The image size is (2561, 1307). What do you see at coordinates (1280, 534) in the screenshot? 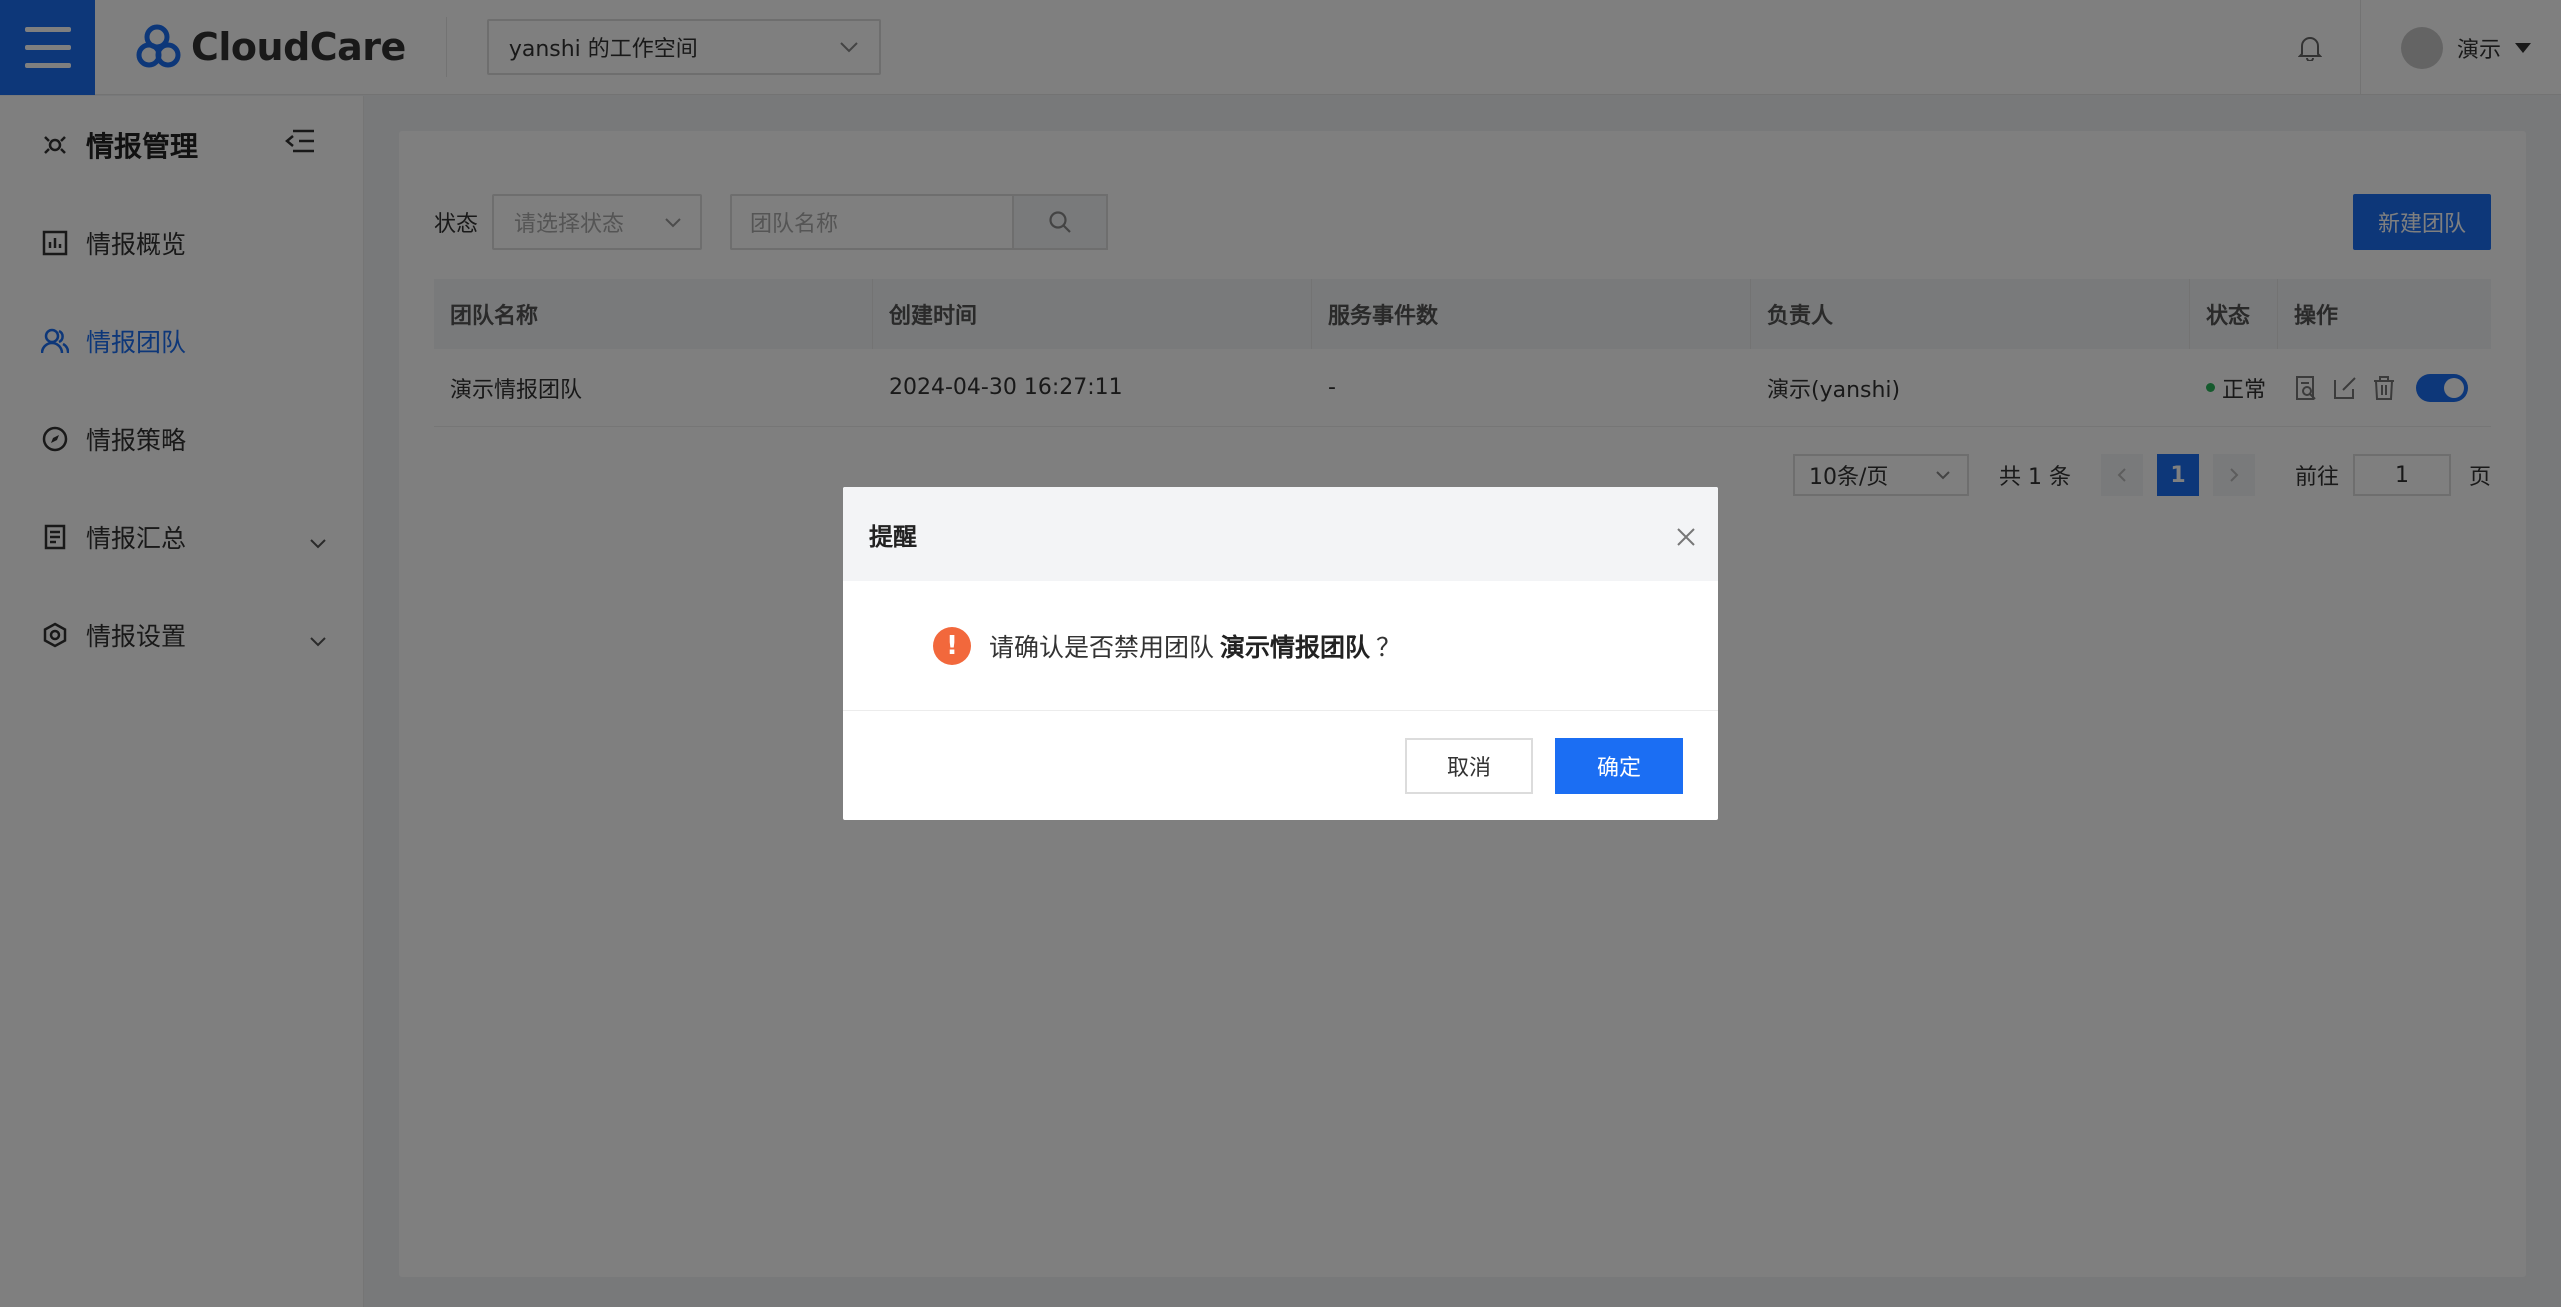
I see `dialog-header: 提醒` at bounding box center [1280, 534].